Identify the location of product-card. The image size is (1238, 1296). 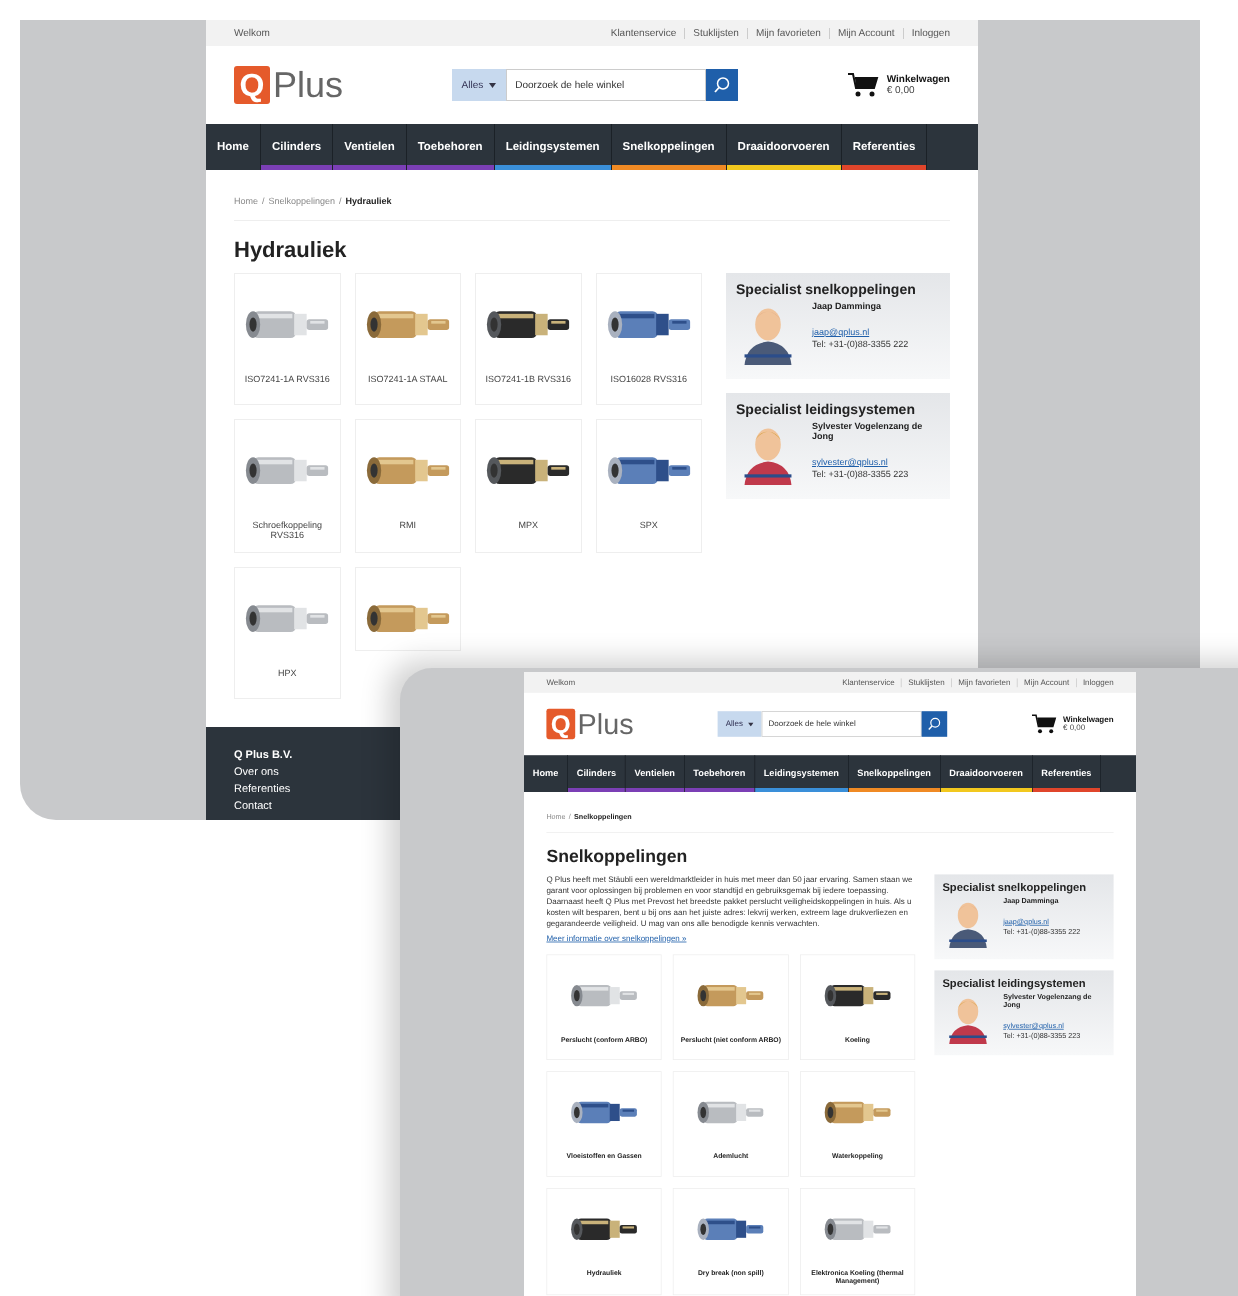
(407, 609).